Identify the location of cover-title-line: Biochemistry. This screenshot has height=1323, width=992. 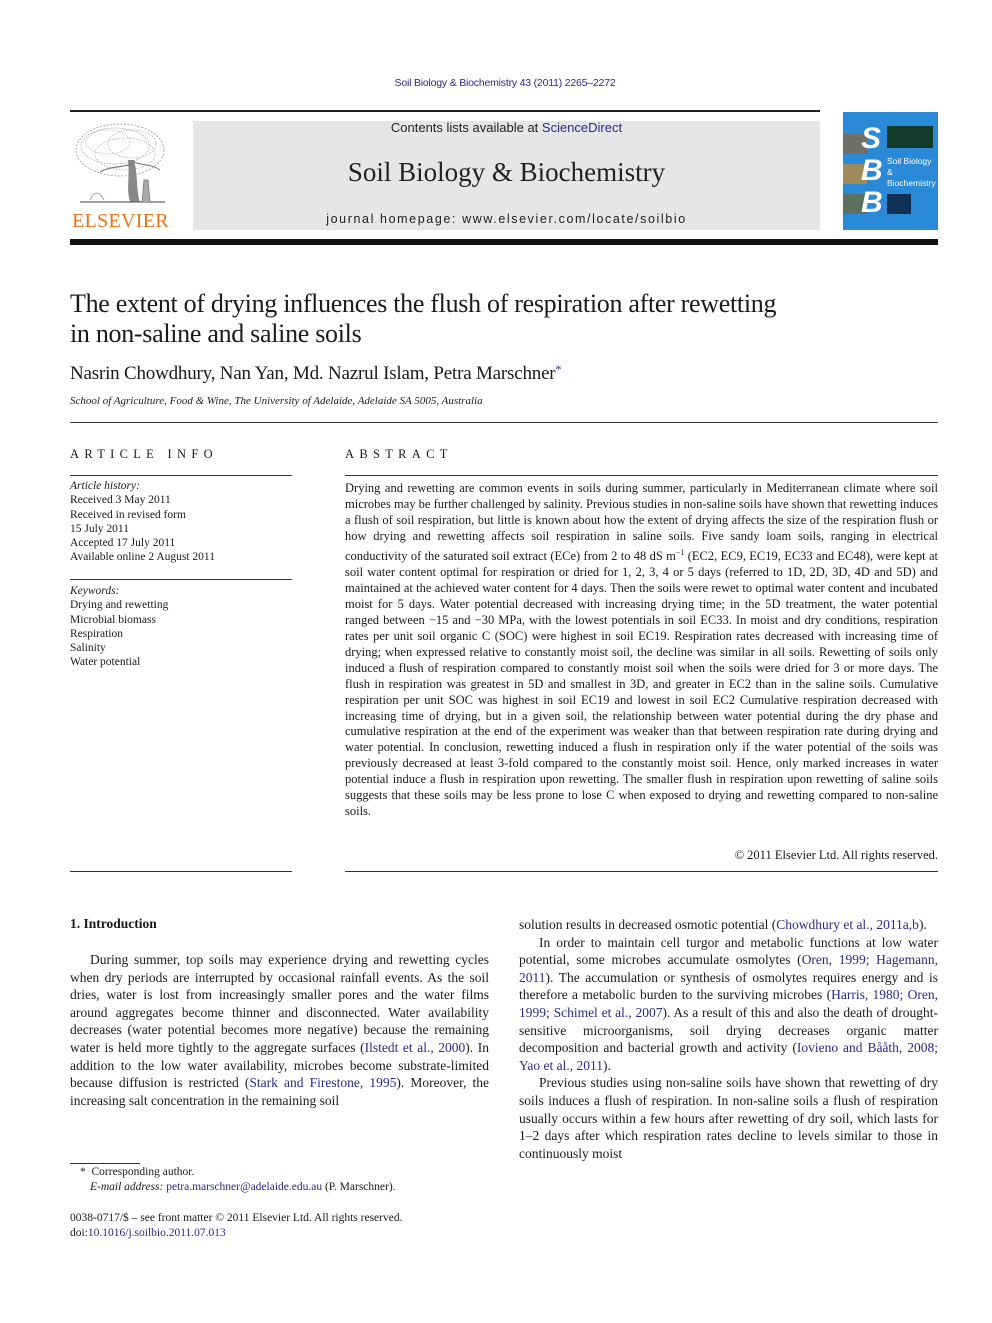
(911, 183).